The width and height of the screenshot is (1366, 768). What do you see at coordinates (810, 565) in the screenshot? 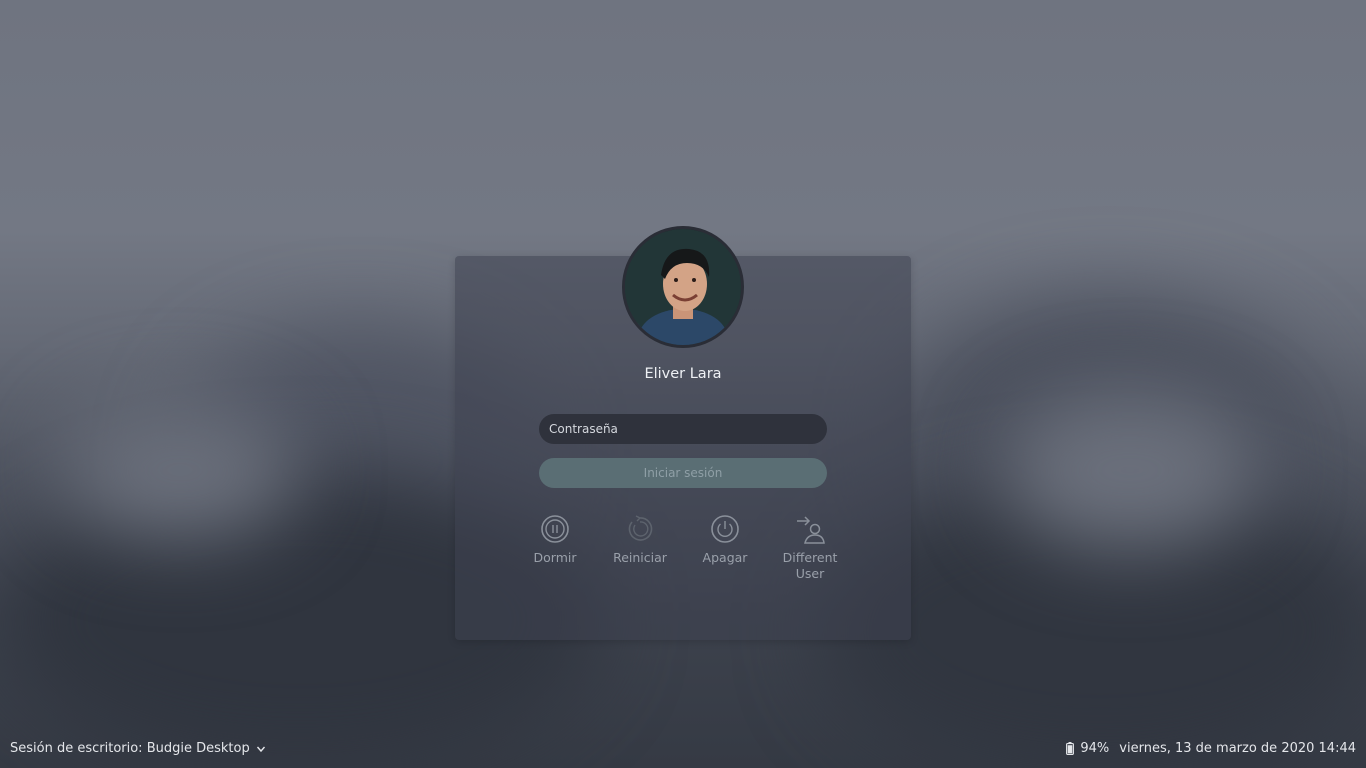
I see `different-user-label: Different User` at bounding box center [810, 565].